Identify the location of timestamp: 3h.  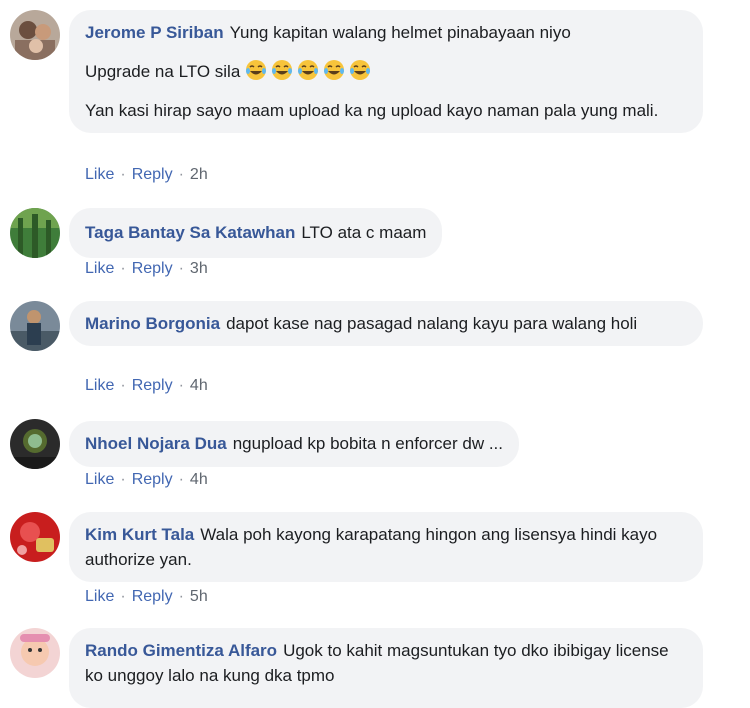
(199, 268).